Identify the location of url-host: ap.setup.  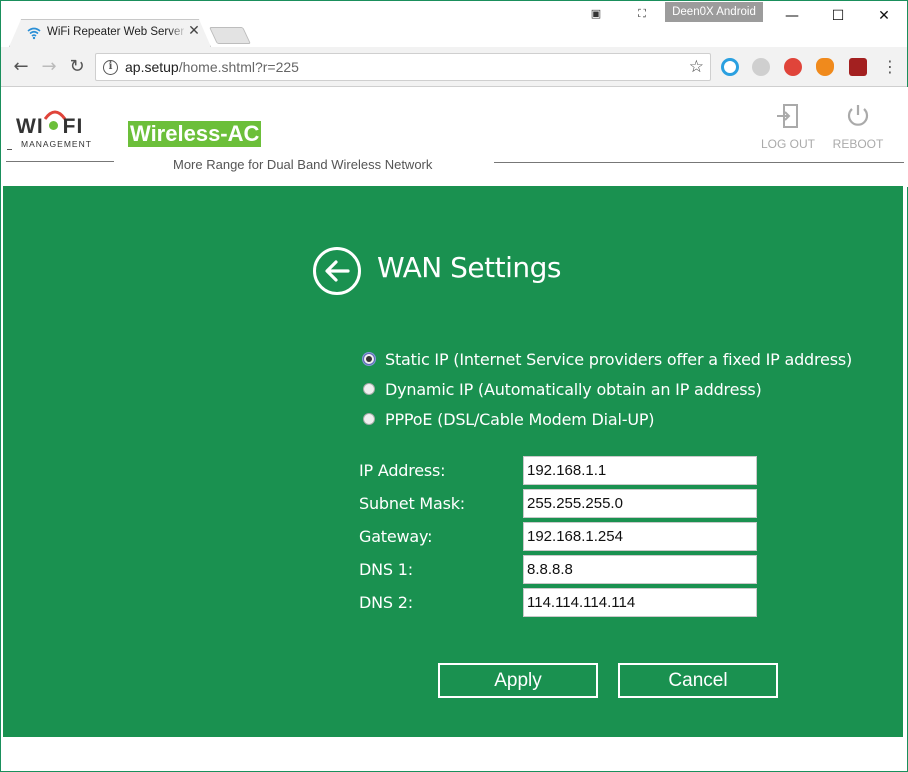
(152, 67).